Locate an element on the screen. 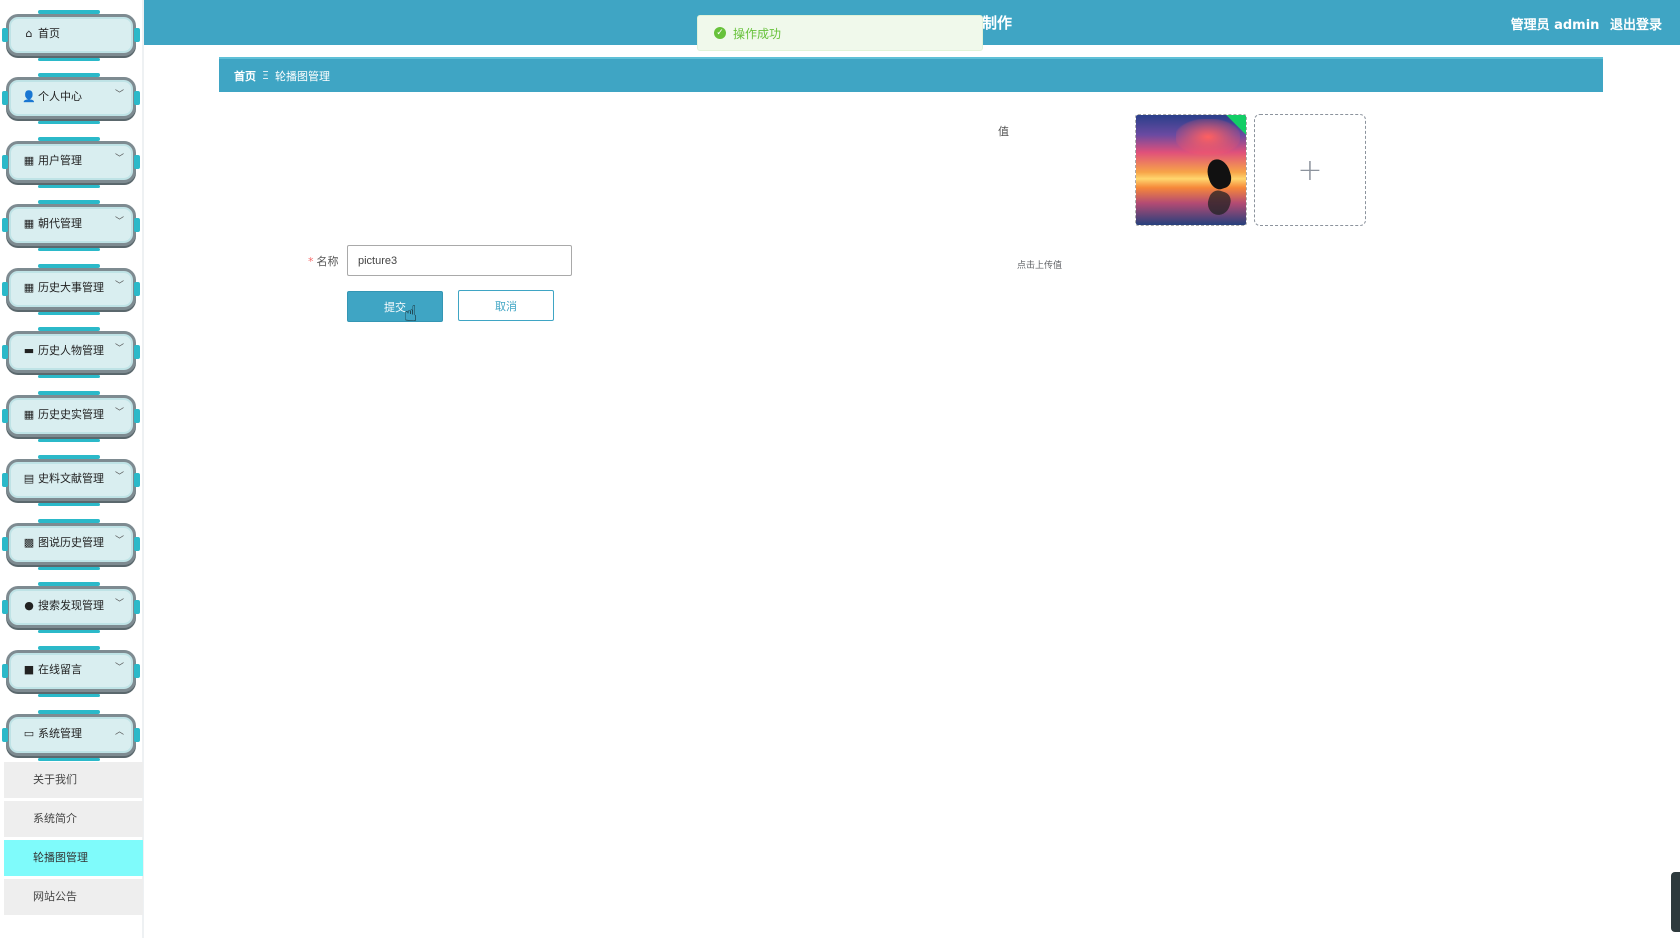  sidebar-item-figures: ▬ 历史人物管理 ﹀ is located at coordinates (71, 352).